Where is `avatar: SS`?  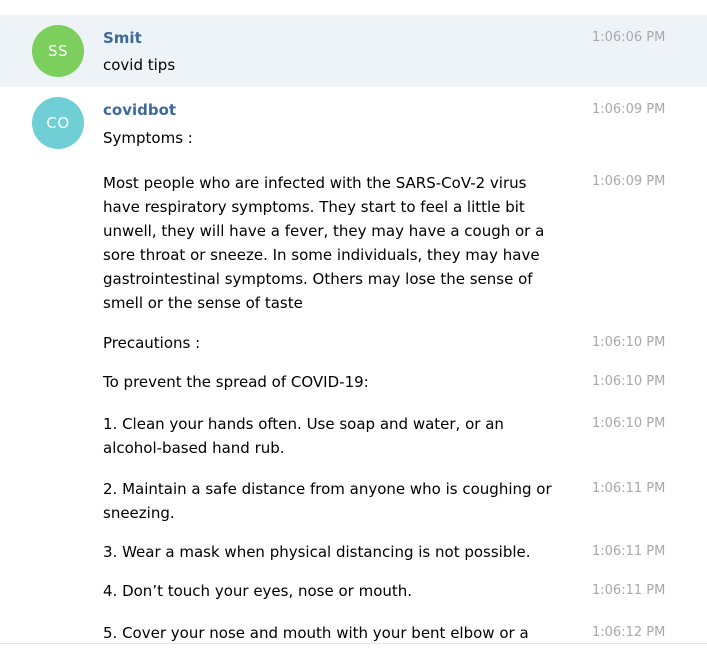 avatar: SS is located at coordinates (58, 51).